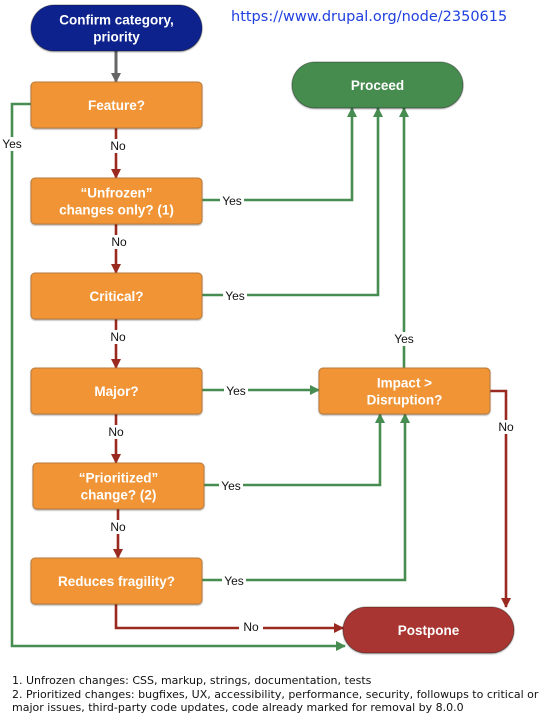 Image resolution: width=554 pixels, height=722 pixels. I want to click on node-impact-label: Impact >, so click(404, 383).